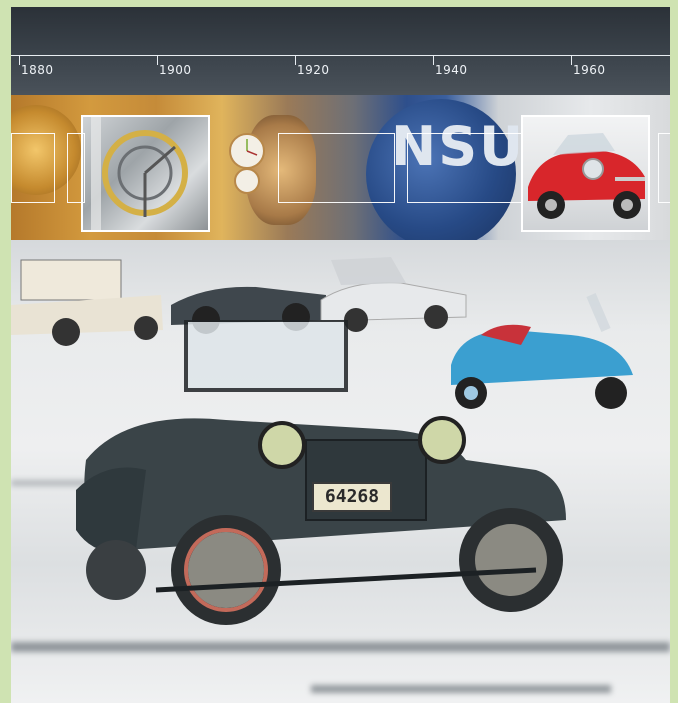 The image size is (678, 703). What do you see at coordinates (37, 70) in the screenshot?
I see `year-label-1880: 1880` at bounding box center [37, 70].